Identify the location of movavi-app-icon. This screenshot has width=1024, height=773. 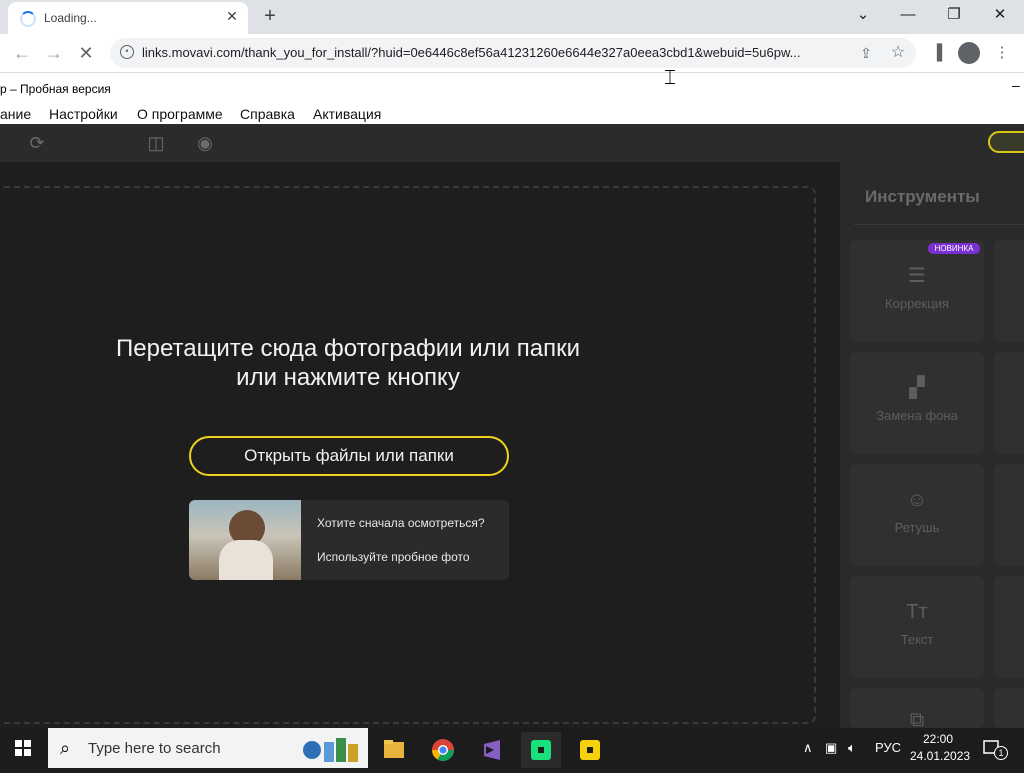
(590, 750).